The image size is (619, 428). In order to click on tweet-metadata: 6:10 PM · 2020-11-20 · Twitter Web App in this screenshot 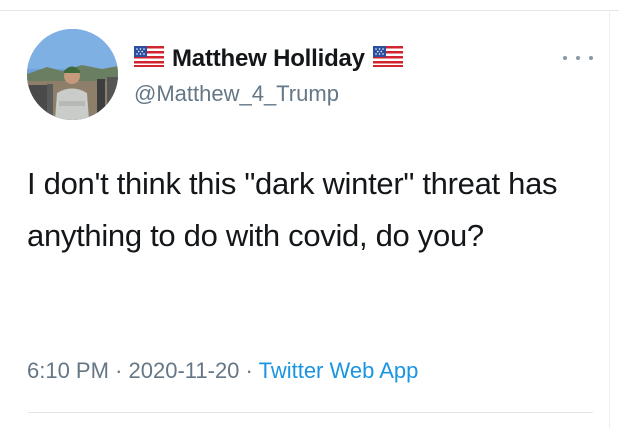, I will do `click(222, 371)`.